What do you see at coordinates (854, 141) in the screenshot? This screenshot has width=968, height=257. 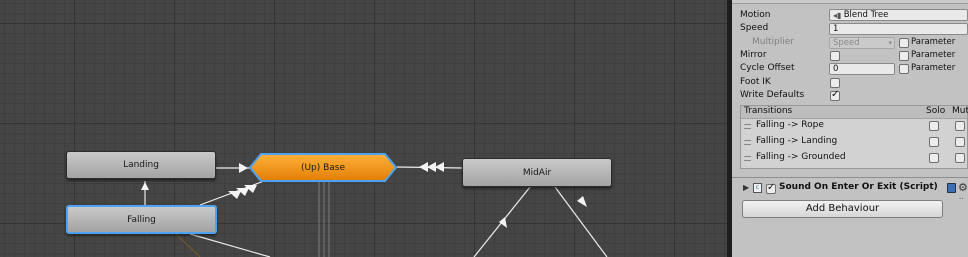 I see `transition-row: Falling -> Landing` at bounding box center [854, 141].